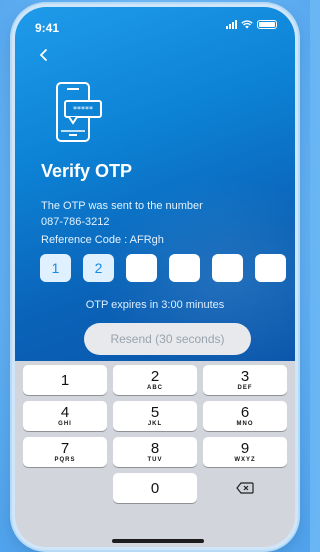  I want to click on key-7: 7 PQRS, so click(65, 452).